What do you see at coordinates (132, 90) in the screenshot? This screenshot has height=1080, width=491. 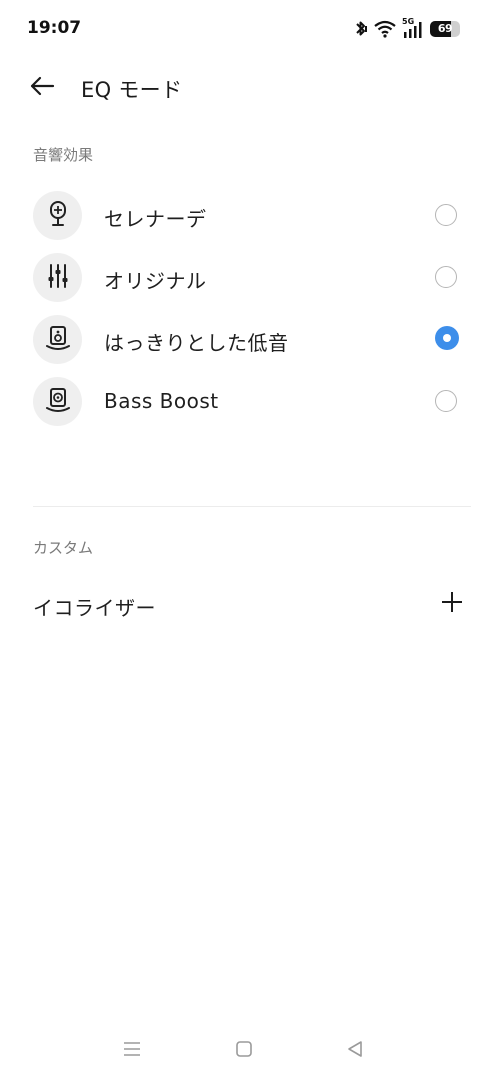 I see `page-title: EQ モード` at bounding box center [132, 90].